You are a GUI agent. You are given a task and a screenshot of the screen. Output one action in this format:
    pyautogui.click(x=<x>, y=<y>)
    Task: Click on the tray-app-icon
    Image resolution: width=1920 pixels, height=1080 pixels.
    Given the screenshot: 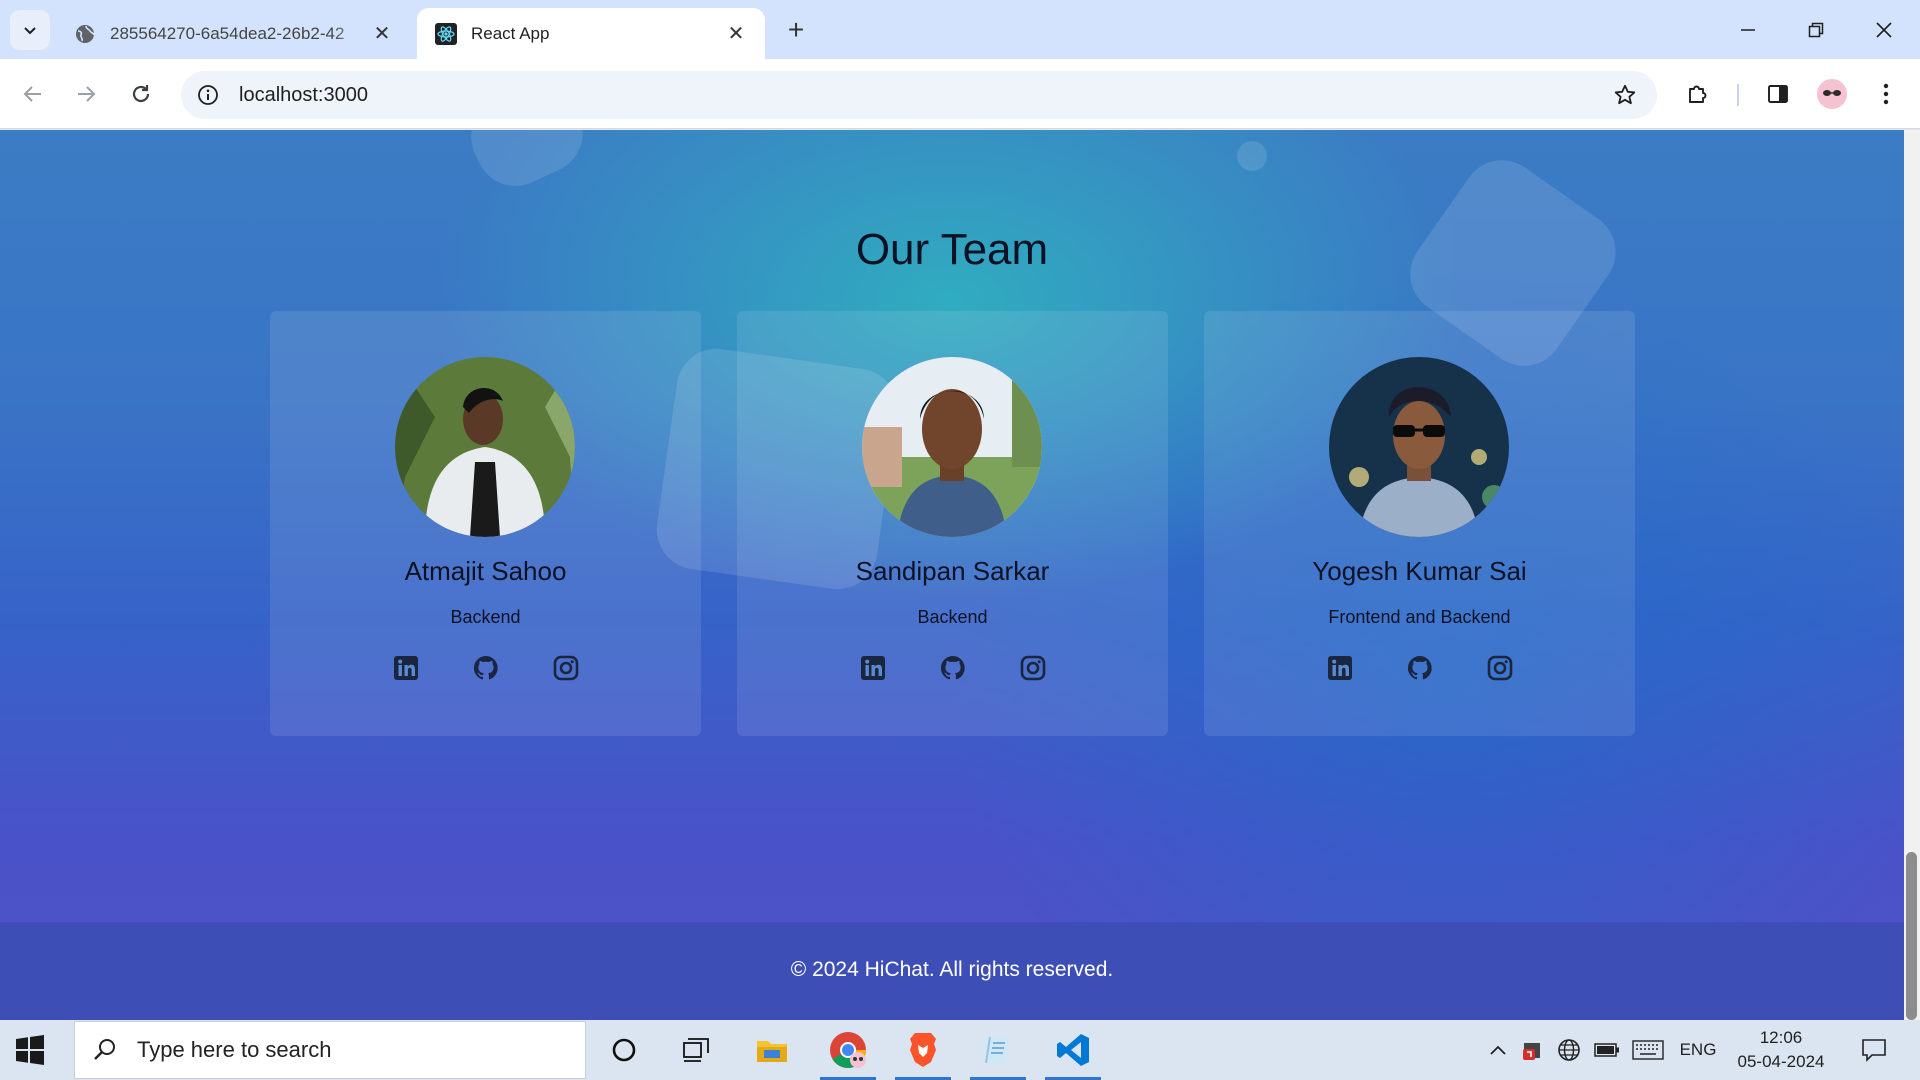 What is the action you would take?
    pyautogui.click(x=1532, y=1050)
    